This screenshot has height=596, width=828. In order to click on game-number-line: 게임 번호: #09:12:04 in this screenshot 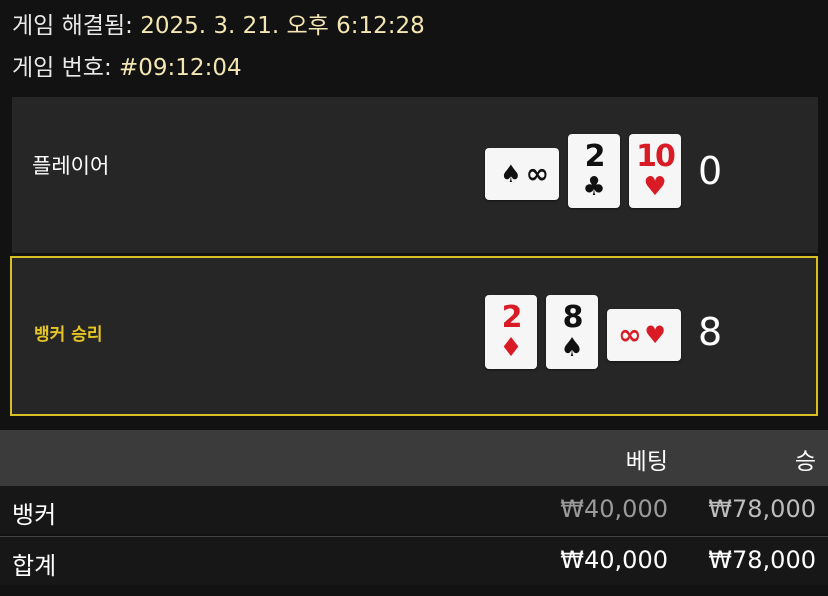, I will do `click(127, 65)`.